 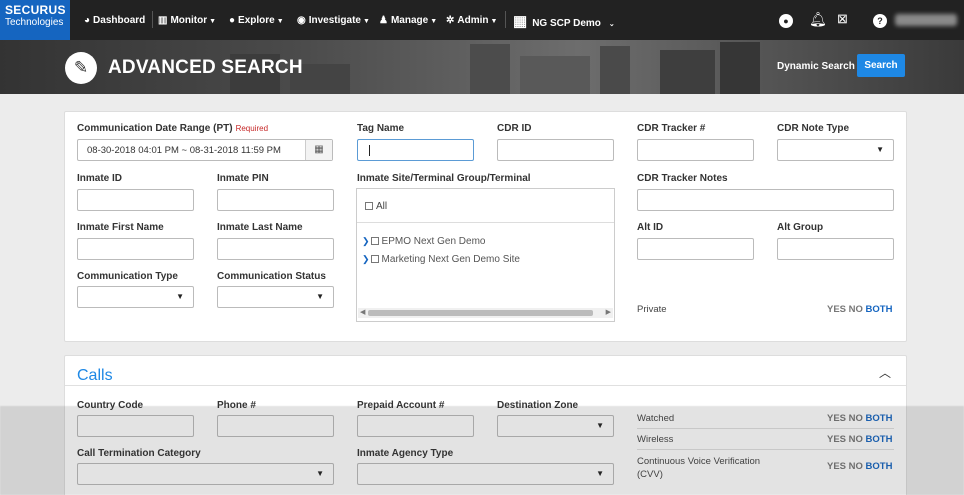 What do you see at coordinates (816, 66) in the screenshot?
I see `dynamic-search-link: Dynamic Search` at bounding box center [816, 66].